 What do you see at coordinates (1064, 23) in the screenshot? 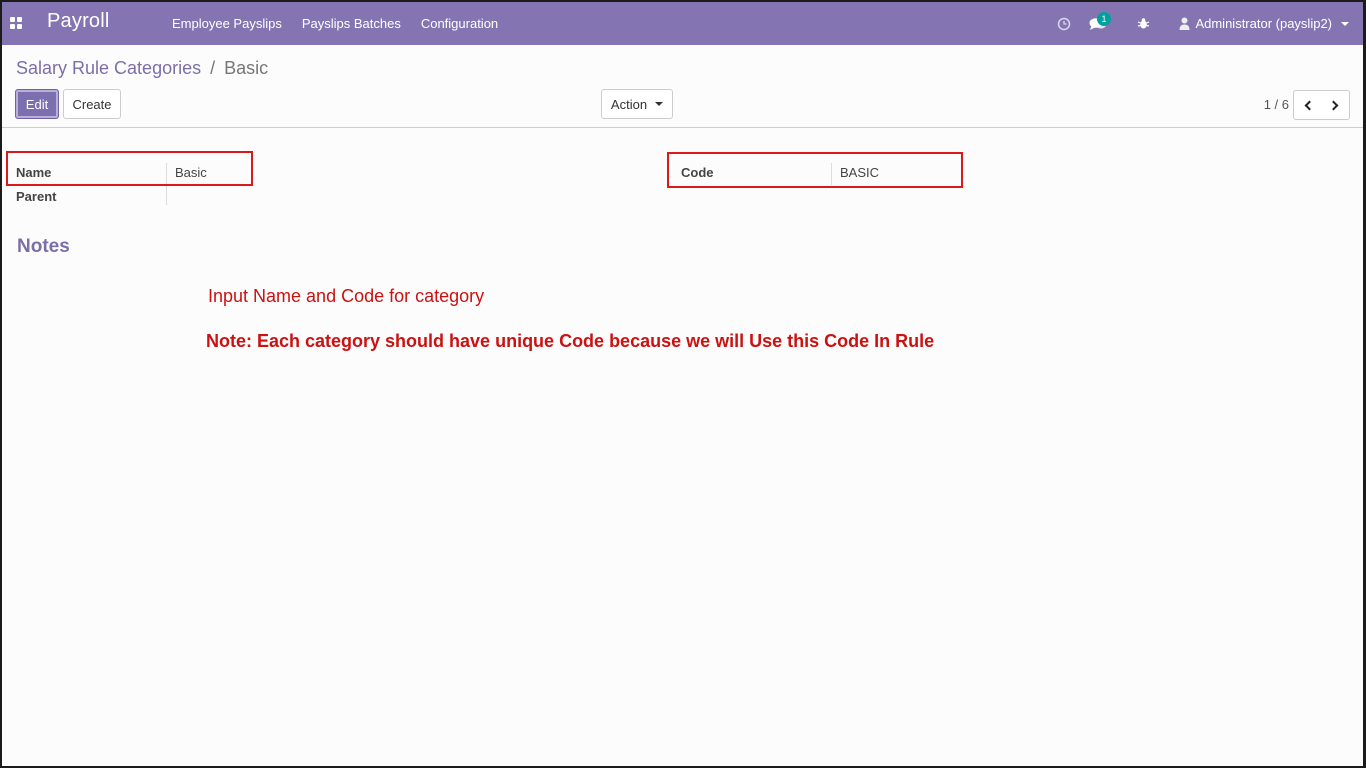
I see `clock-icon` at bounding box center [1064, 23].